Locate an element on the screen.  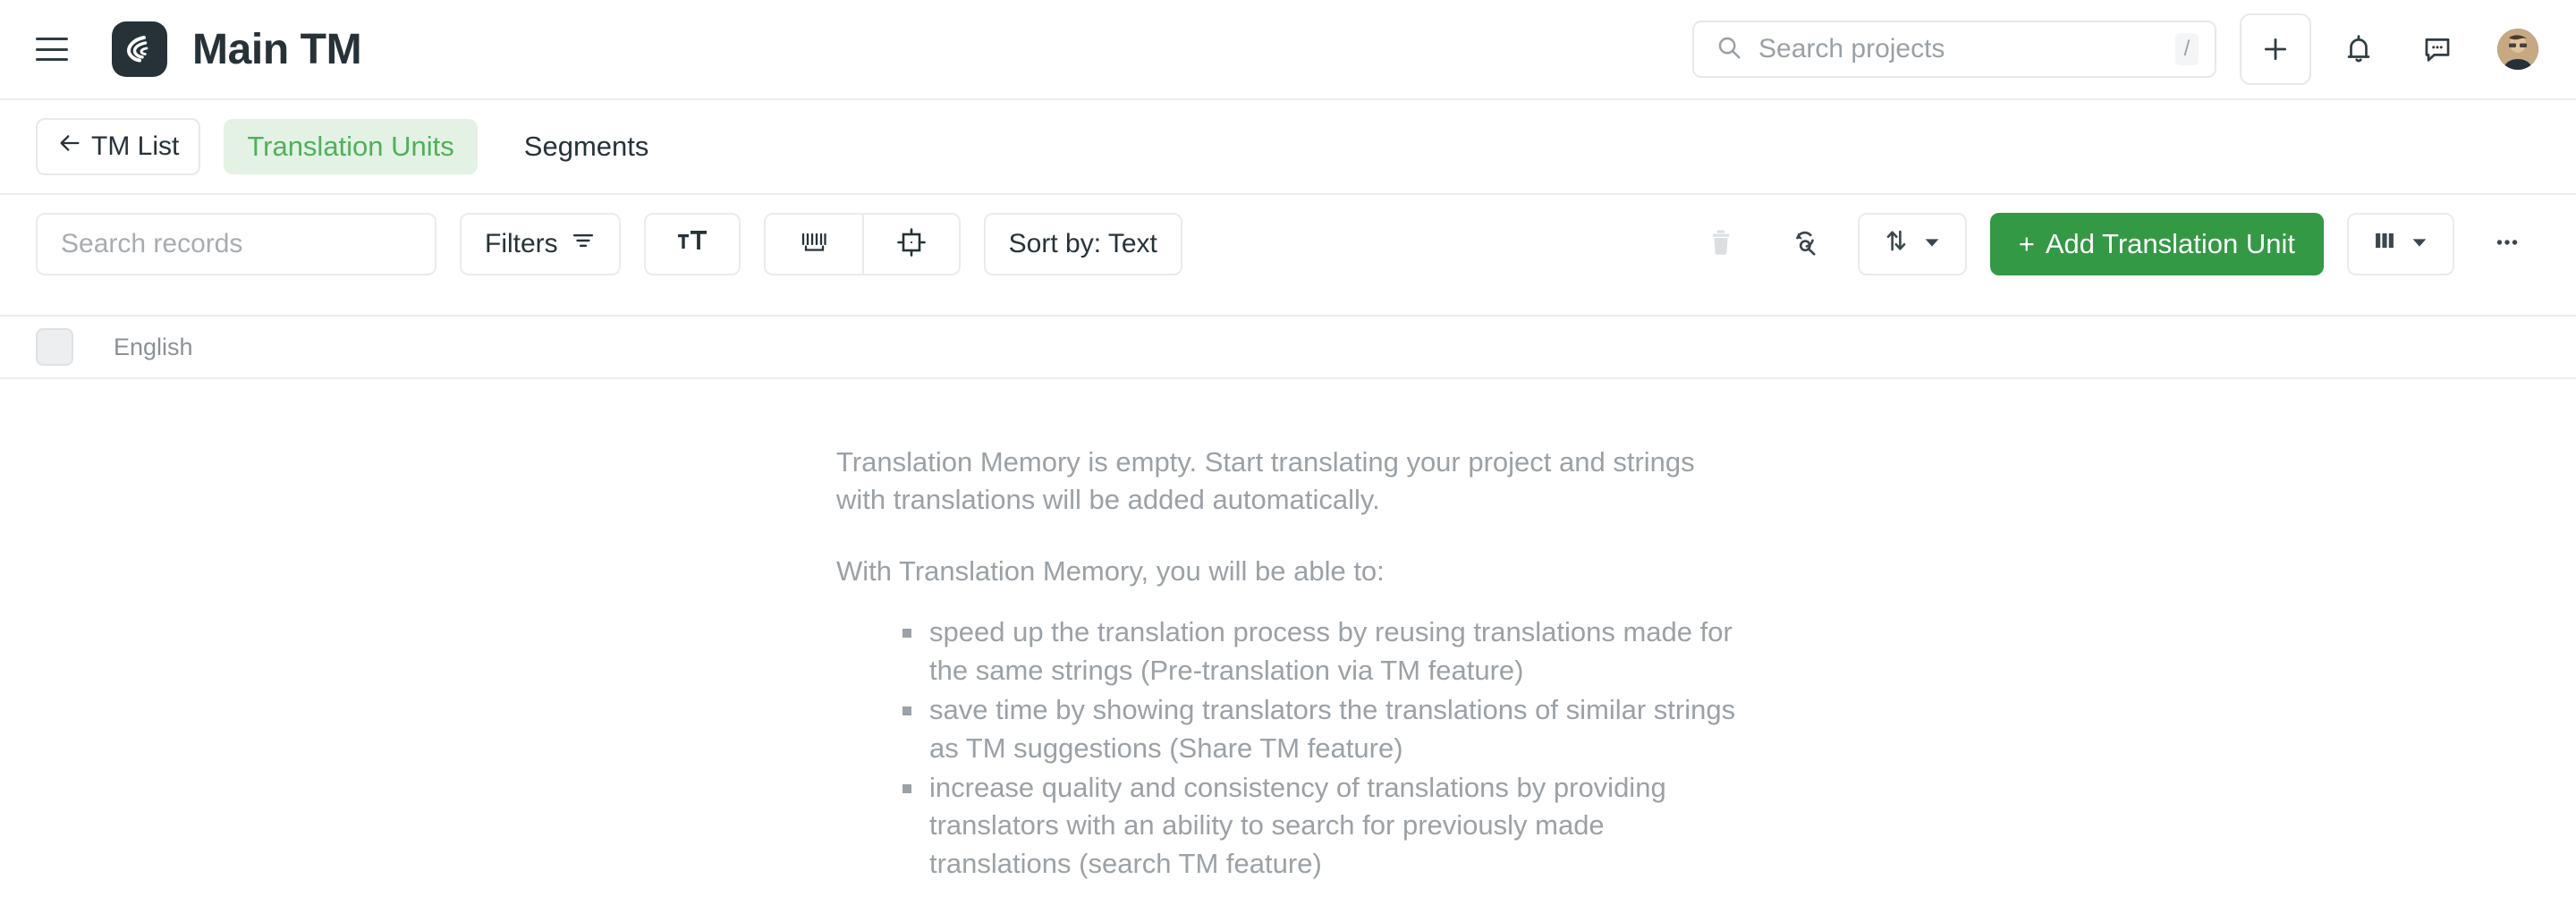
bell-icon is located at coordinates (2358, 49).